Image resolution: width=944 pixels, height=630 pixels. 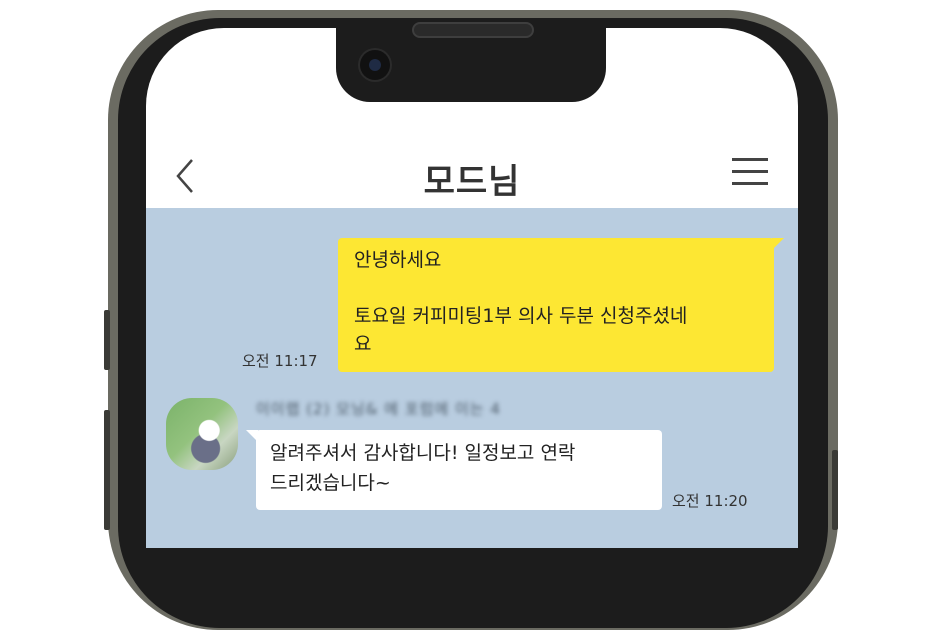 What do you see at coordinates (202, 434) in the screenshot?
I see `sender-avatar` at bounding box center [202, 434].